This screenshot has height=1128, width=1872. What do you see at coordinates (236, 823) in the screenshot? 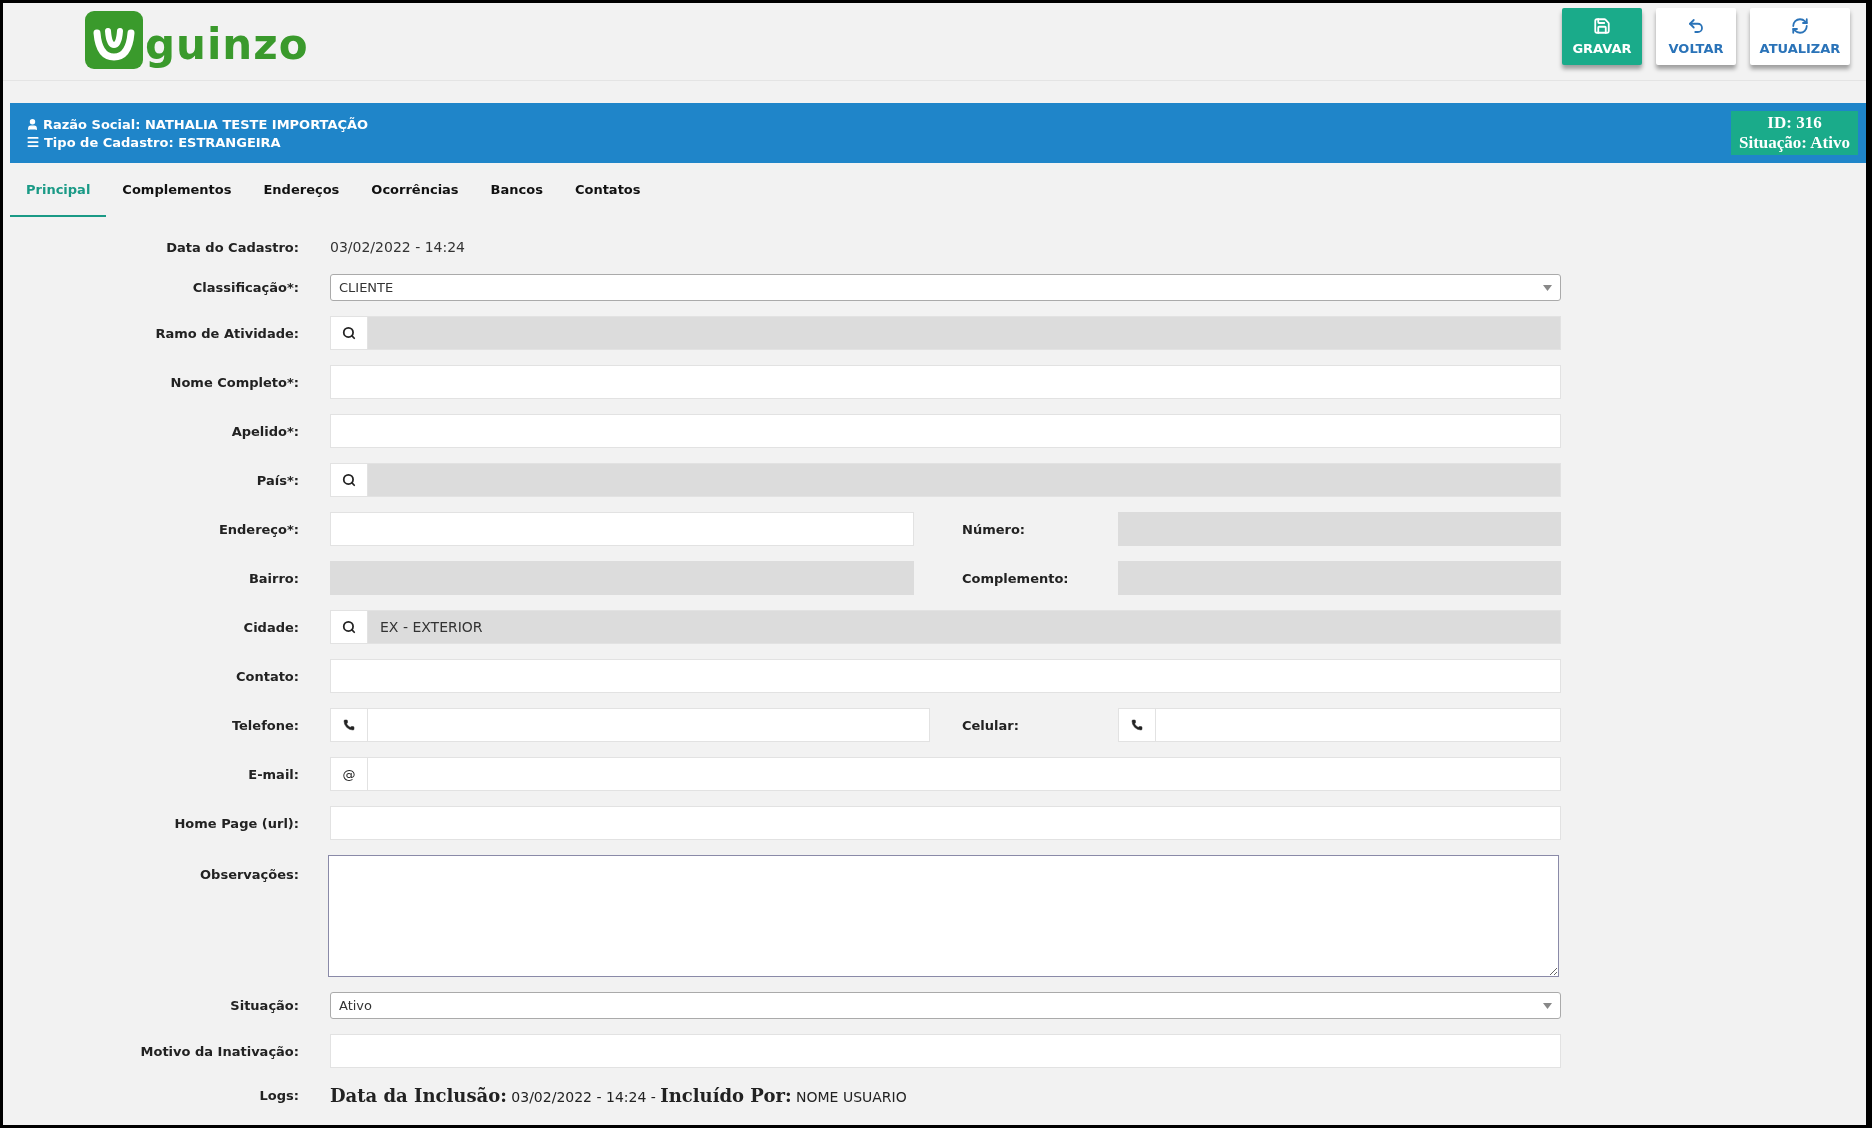
I see `field-label: Home Page (url):` at bounding box center [236, 823].